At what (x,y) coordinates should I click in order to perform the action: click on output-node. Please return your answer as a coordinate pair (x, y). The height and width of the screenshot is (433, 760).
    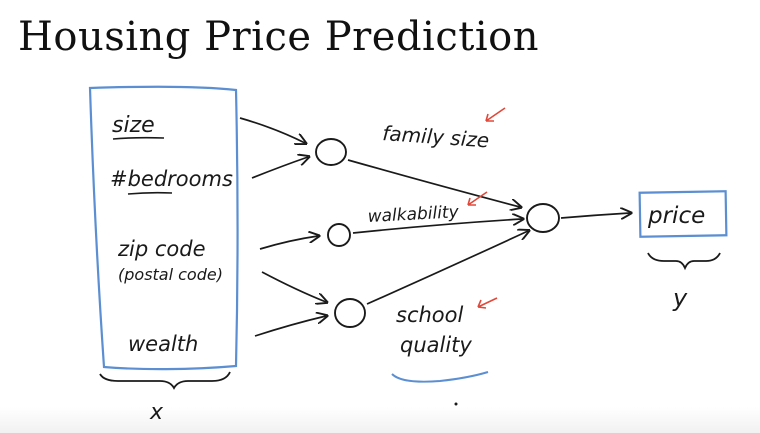
    Looking at the image, I should click on (543, 218).